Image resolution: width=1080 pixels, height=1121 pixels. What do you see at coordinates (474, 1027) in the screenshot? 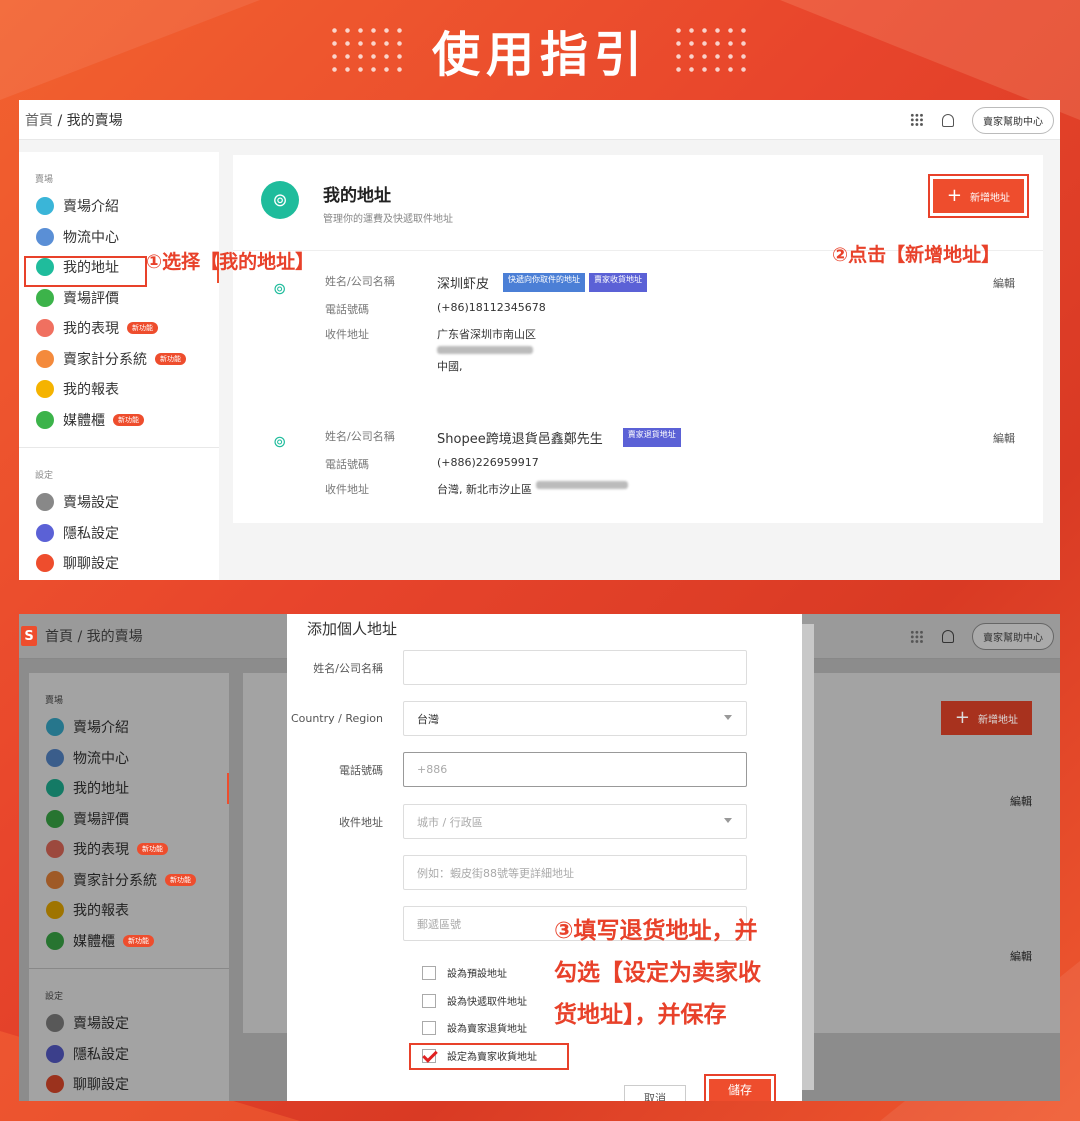
I see `checkbox-return-address: 設為賣家退貨地址` at bounding box center [474, 1027].